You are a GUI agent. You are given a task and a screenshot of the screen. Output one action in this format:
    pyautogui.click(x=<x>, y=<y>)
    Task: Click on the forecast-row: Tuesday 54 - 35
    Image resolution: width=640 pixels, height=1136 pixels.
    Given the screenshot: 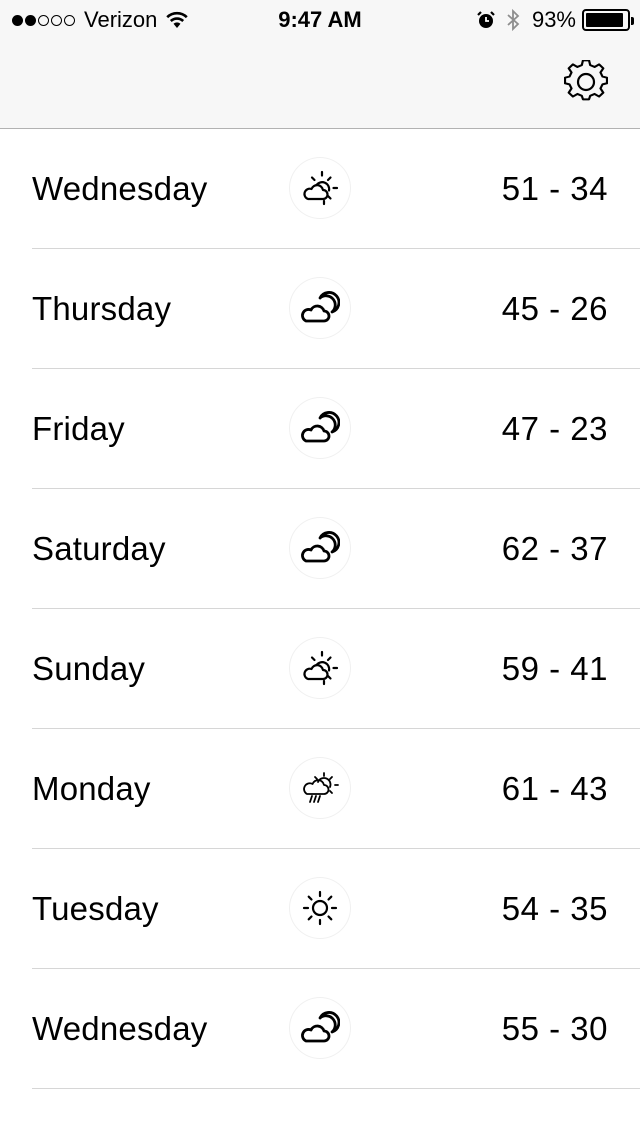 What is the action you would take?
    pyautogui.click(x=320, y=909)
    